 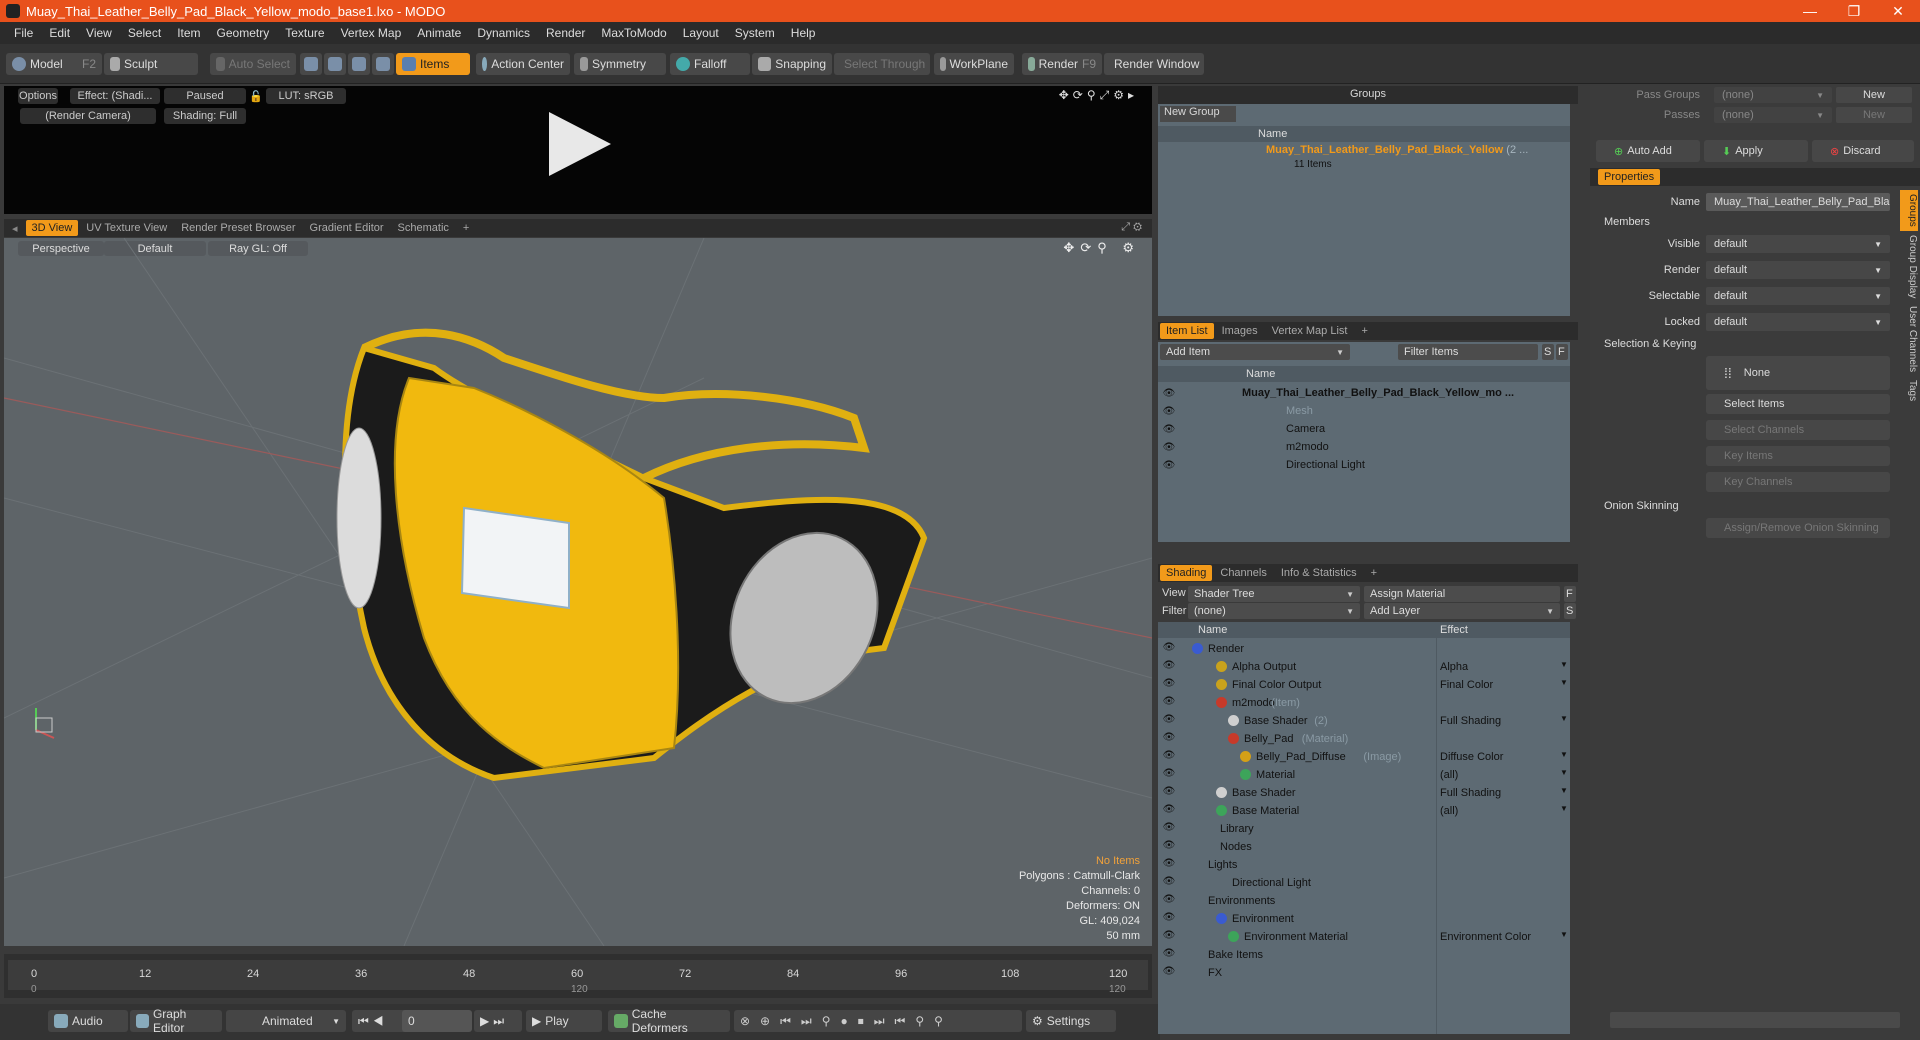 I want to click on new-pass-button: New, so click(x=1874, y=115).